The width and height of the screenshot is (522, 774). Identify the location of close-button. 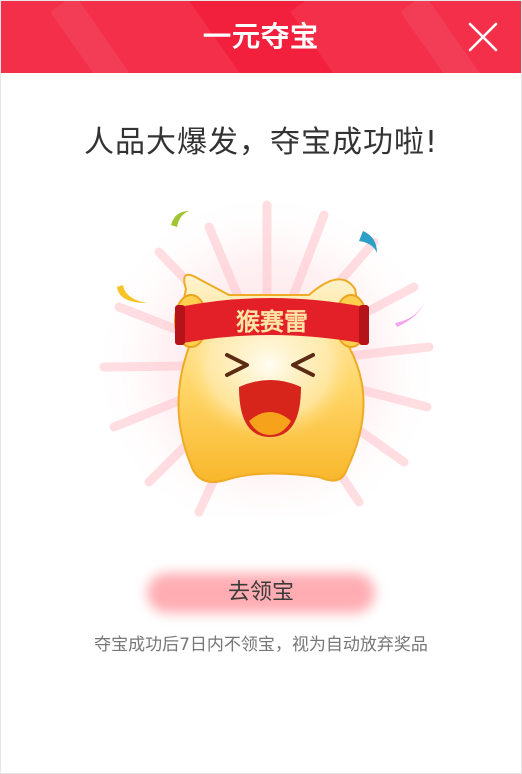
(483, 37).